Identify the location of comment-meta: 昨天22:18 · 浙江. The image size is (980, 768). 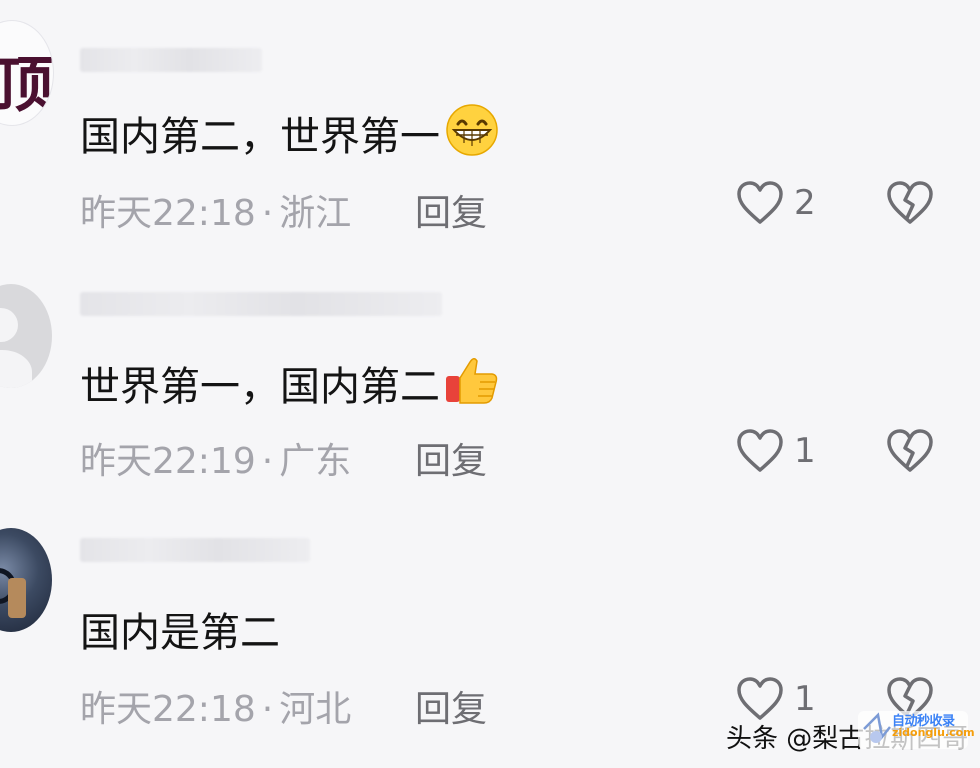
(215, 210).